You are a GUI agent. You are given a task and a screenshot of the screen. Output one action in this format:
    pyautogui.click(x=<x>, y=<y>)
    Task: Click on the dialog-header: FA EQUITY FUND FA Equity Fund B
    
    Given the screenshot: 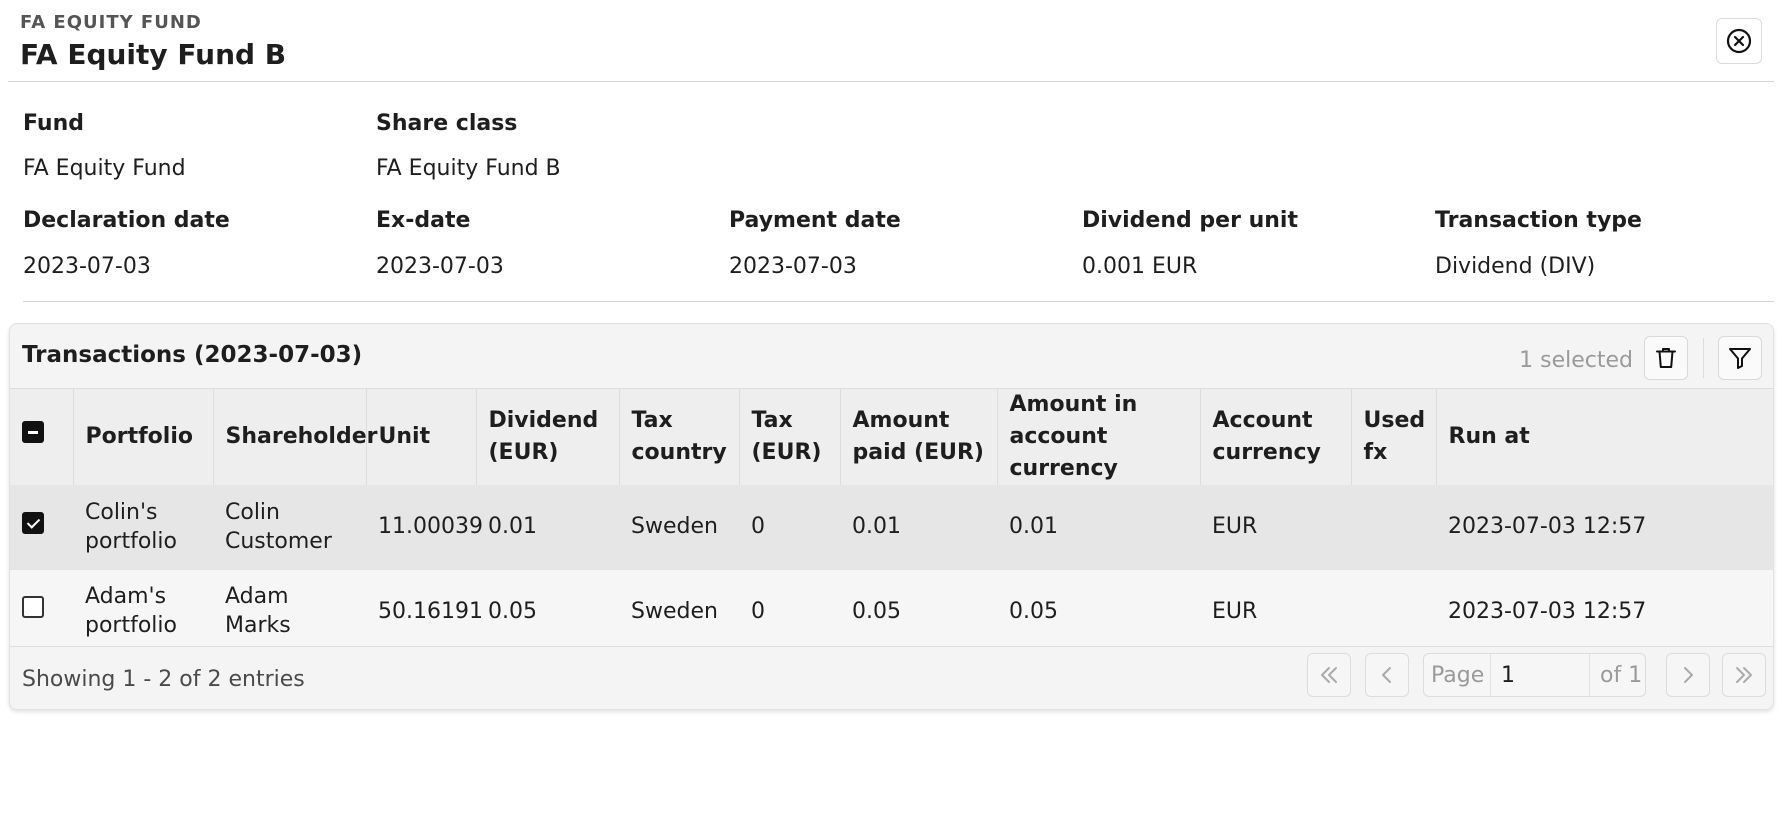 What is the action you would take?
    pyautogui.click(x=891, y=41)
    